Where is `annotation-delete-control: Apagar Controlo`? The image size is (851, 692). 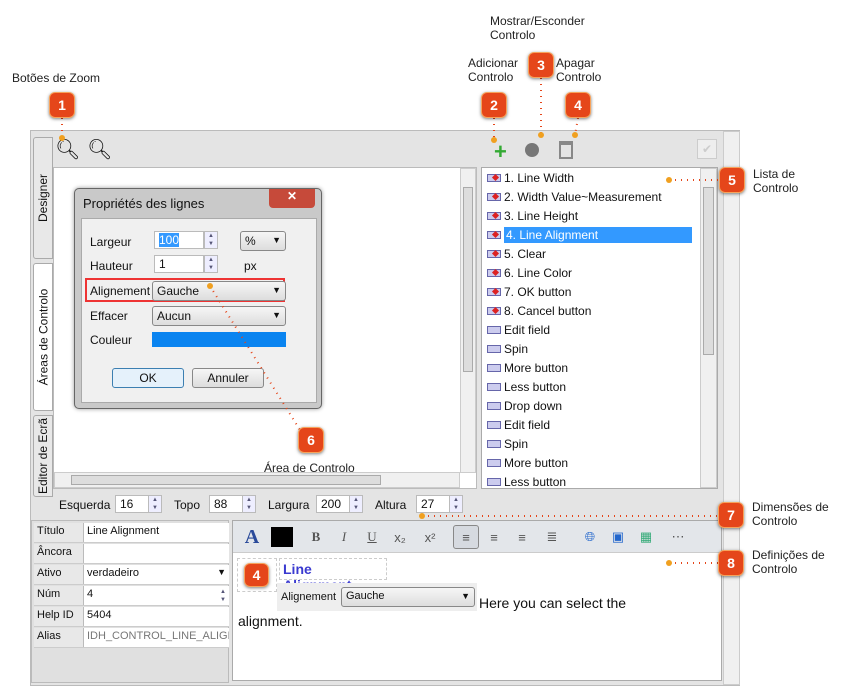
annotation-delete-control: Apagar Controlo is located at coordinates (579, 70).